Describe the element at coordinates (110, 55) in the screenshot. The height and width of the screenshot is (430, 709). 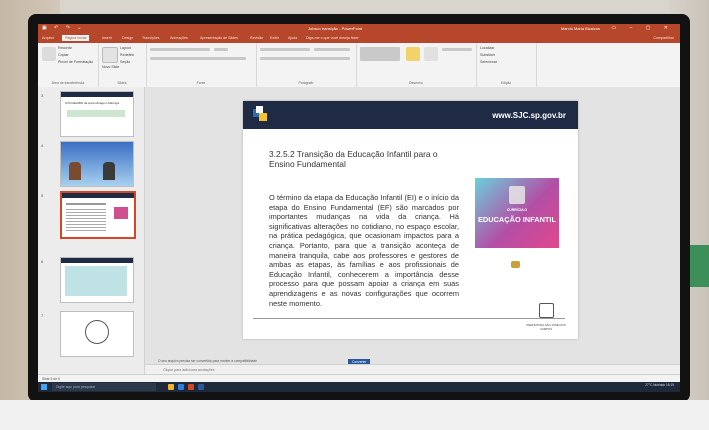
I see `new-slide-icon` at that location.